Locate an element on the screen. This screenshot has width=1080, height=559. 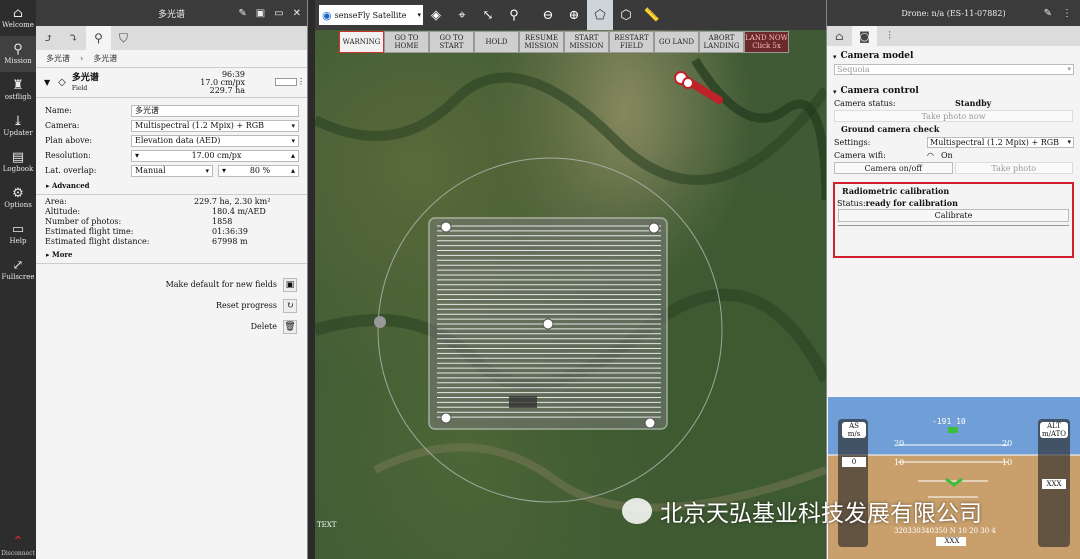
nav-item-label: Logbook is located at coordinates (18, 169).